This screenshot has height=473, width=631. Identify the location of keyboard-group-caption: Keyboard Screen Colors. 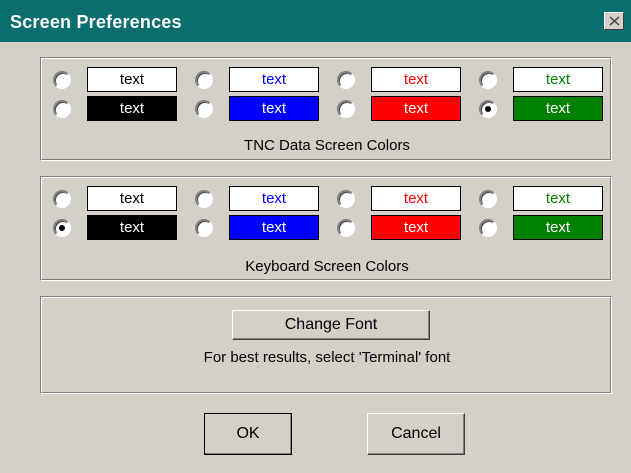
(327, 266).